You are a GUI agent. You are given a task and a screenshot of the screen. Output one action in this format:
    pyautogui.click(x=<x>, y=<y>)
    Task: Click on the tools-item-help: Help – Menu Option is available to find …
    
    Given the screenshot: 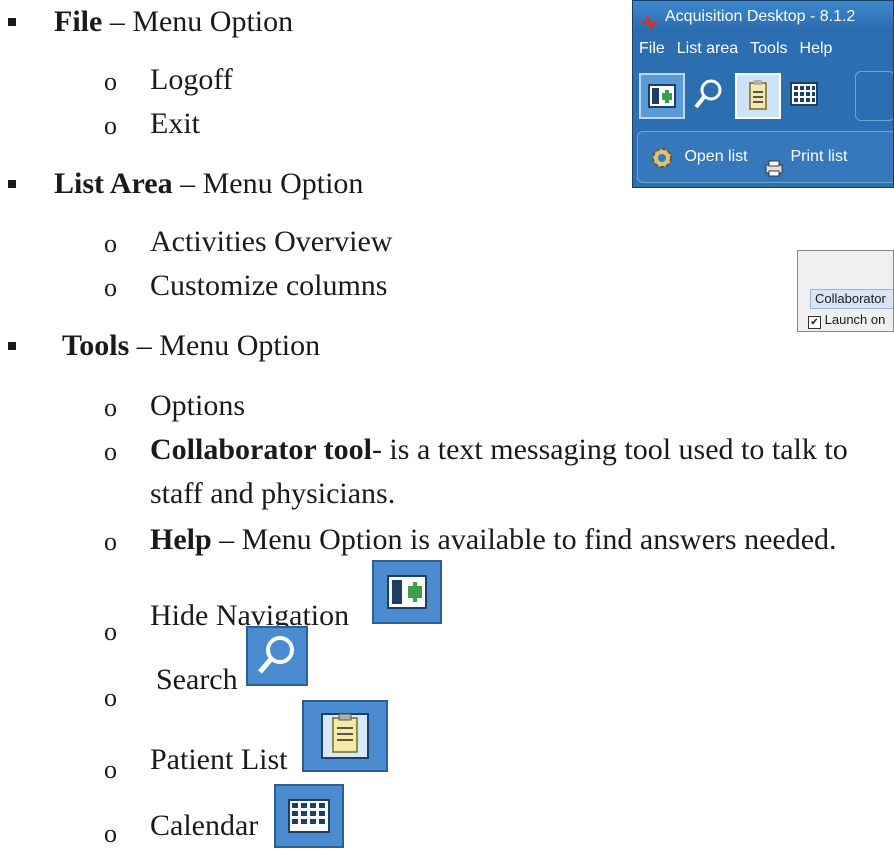 What is the action you would take?
    pyautogui.click(x=493, y=539)
    